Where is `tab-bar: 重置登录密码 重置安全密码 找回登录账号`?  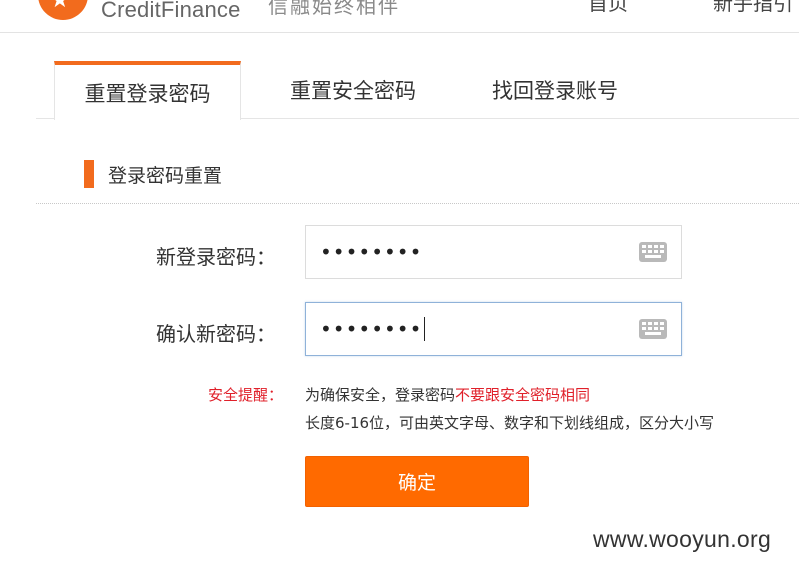 tab-bar: 重置登录密码 重置安全密码 找回登录账号 is located at coordinates (417, 90).